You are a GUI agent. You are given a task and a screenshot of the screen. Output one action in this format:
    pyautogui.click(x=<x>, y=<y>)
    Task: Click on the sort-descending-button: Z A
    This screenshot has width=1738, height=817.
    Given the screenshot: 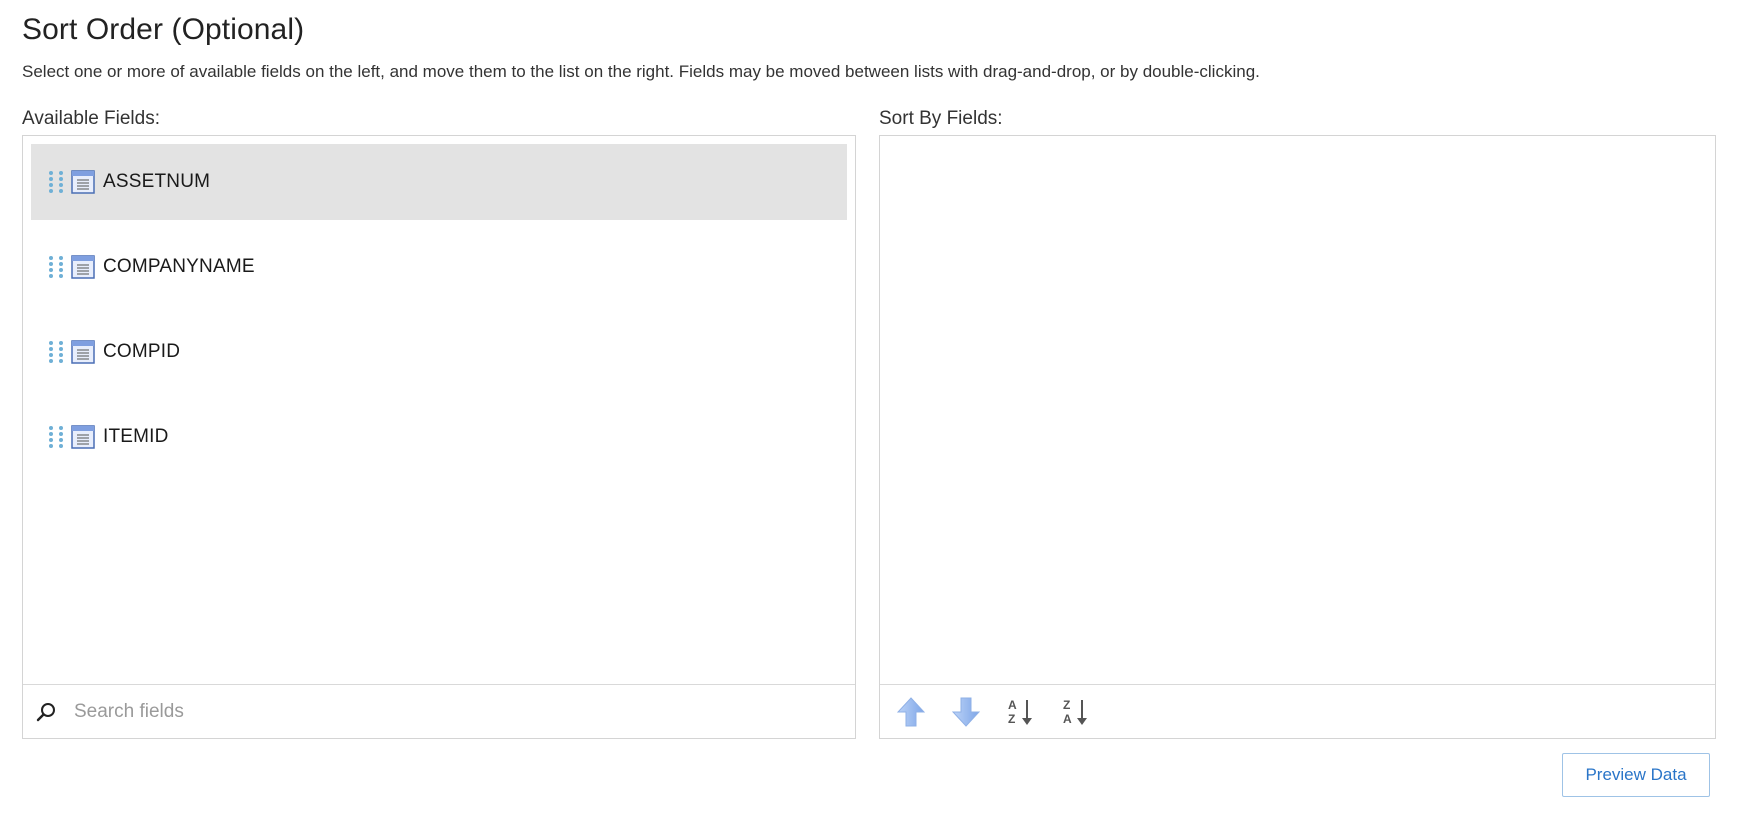 What is the action you would take?
    pyautogui.click(x=1076, y=712)
    